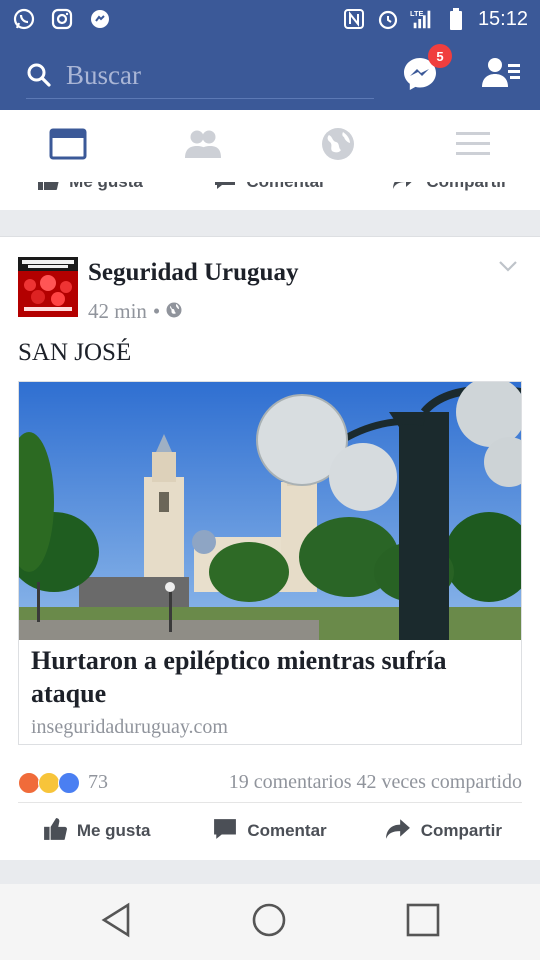 The width and height of the screenshot is (540, 960). Describe the element at coordinates (466, 187) in the screenshot. I see `prev-share-label: Compartir` at that location.